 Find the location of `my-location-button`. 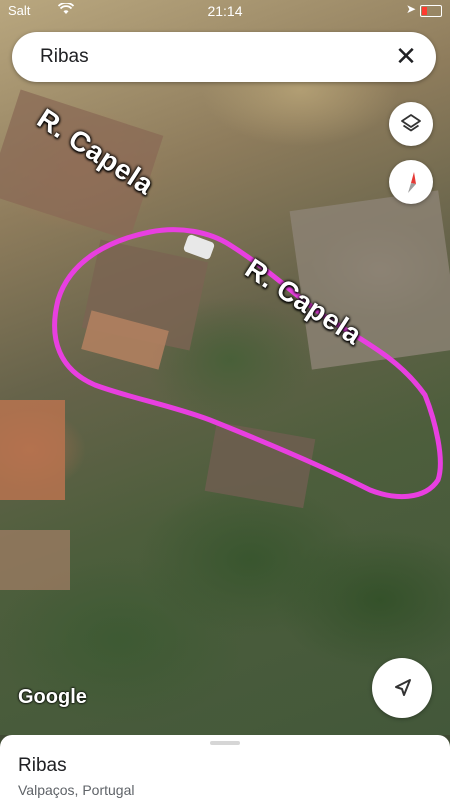

my-location-button is located at coordinates (402, 688).